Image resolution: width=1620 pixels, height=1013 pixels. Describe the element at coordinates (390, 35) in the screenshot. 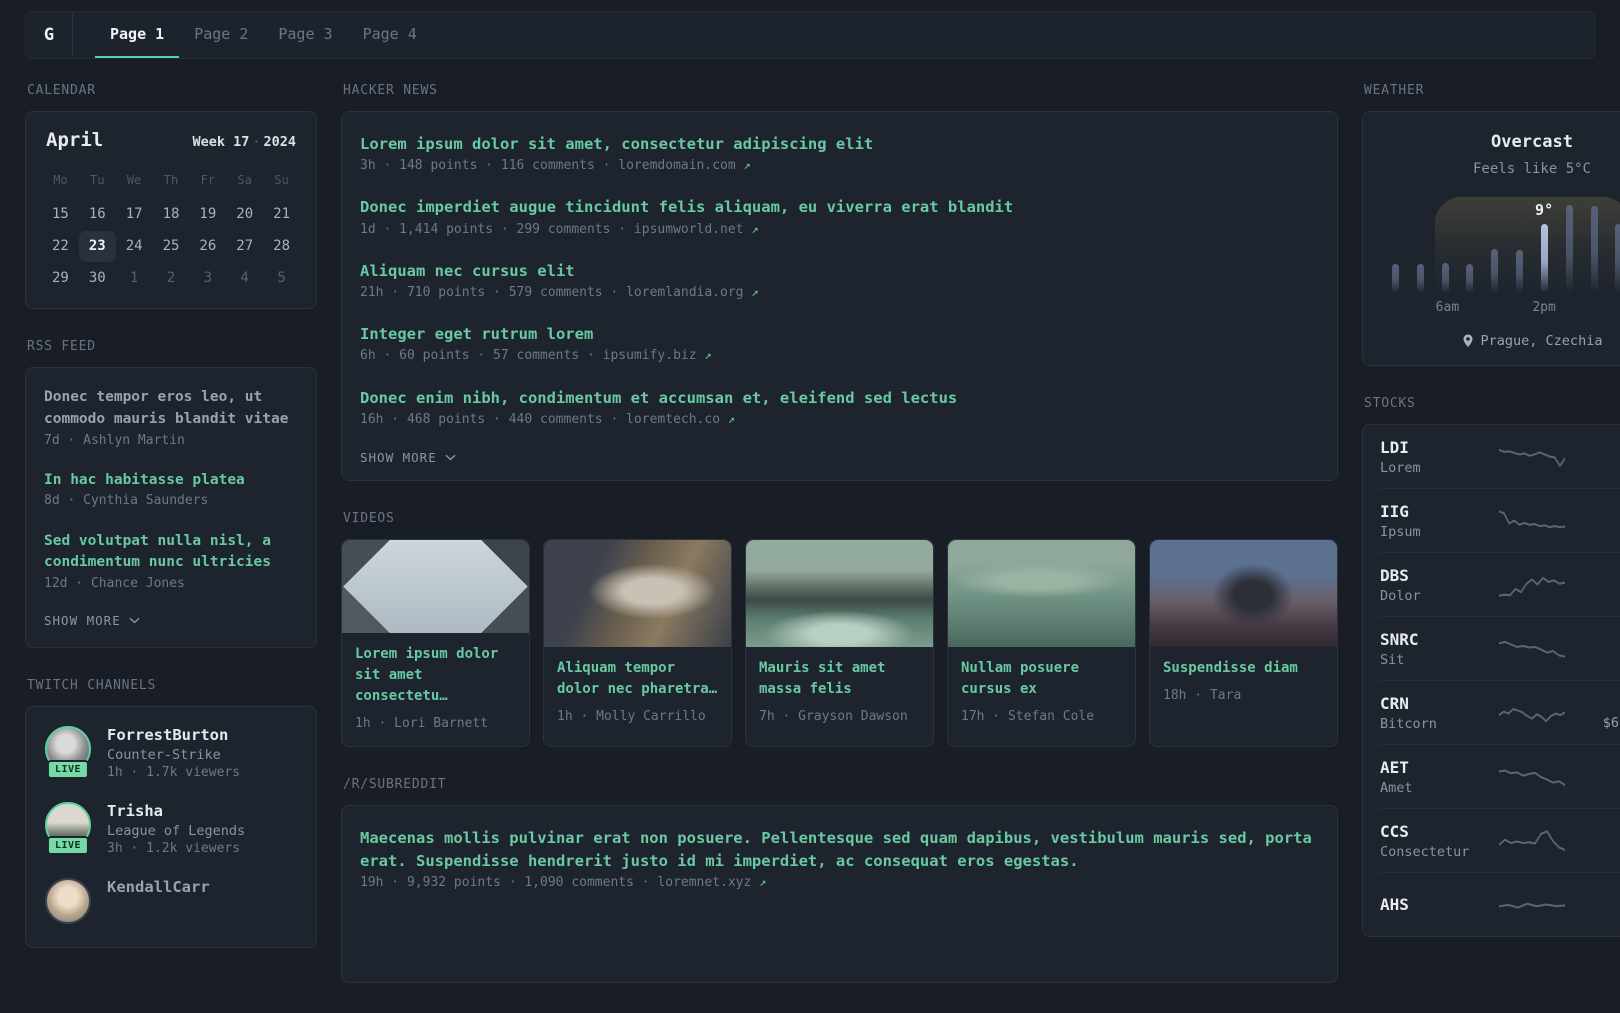

I see `tab-page-4: Page 4` at that location.